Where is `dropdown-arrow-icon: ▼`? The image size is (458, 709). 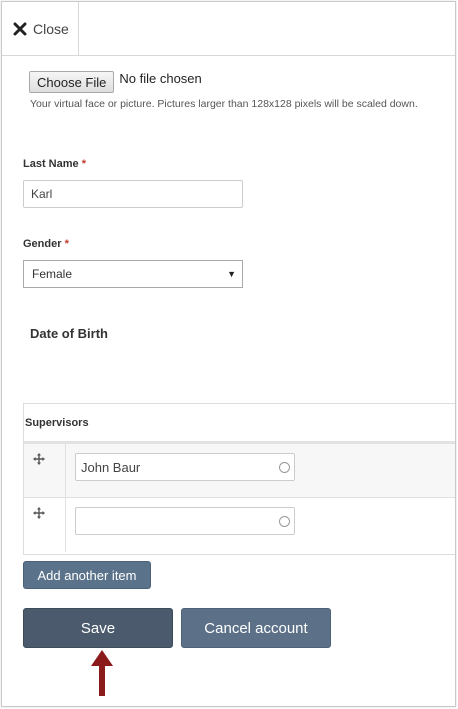
dropdown-arrow-icon: ▼ is located at coordinates (231, 274).